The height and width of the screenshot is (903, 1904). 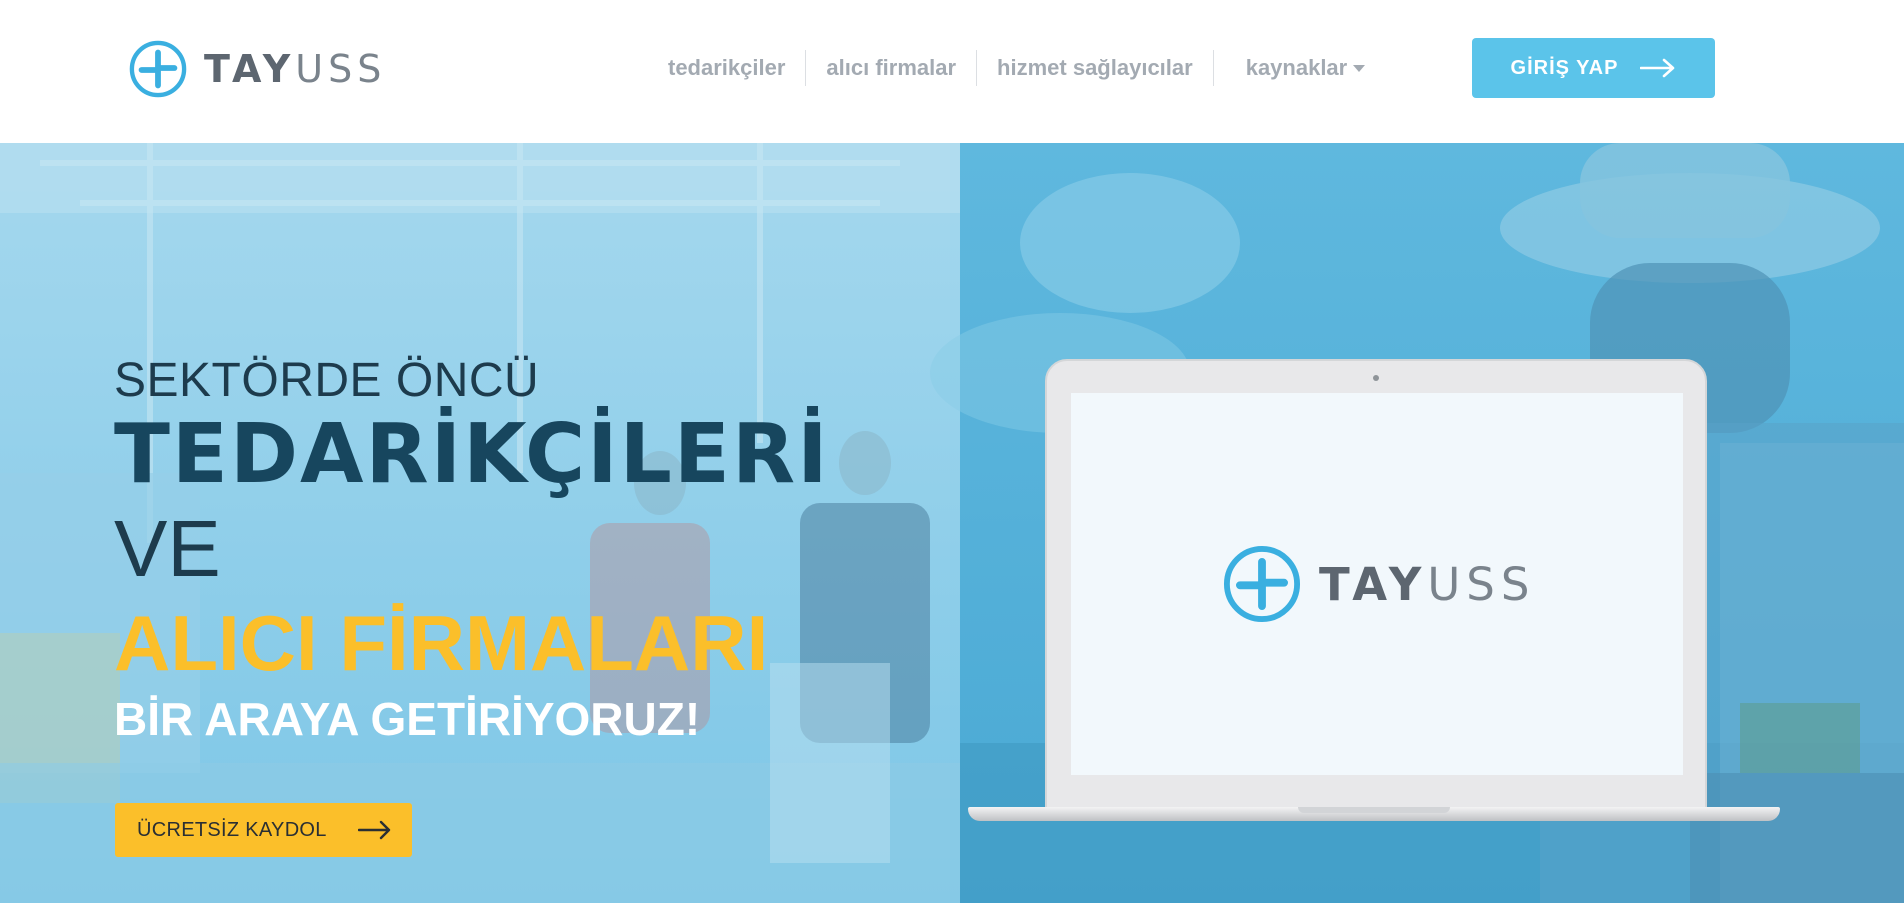 I want to click on brand-name-bold: TAY, so click(x=250, y=69).